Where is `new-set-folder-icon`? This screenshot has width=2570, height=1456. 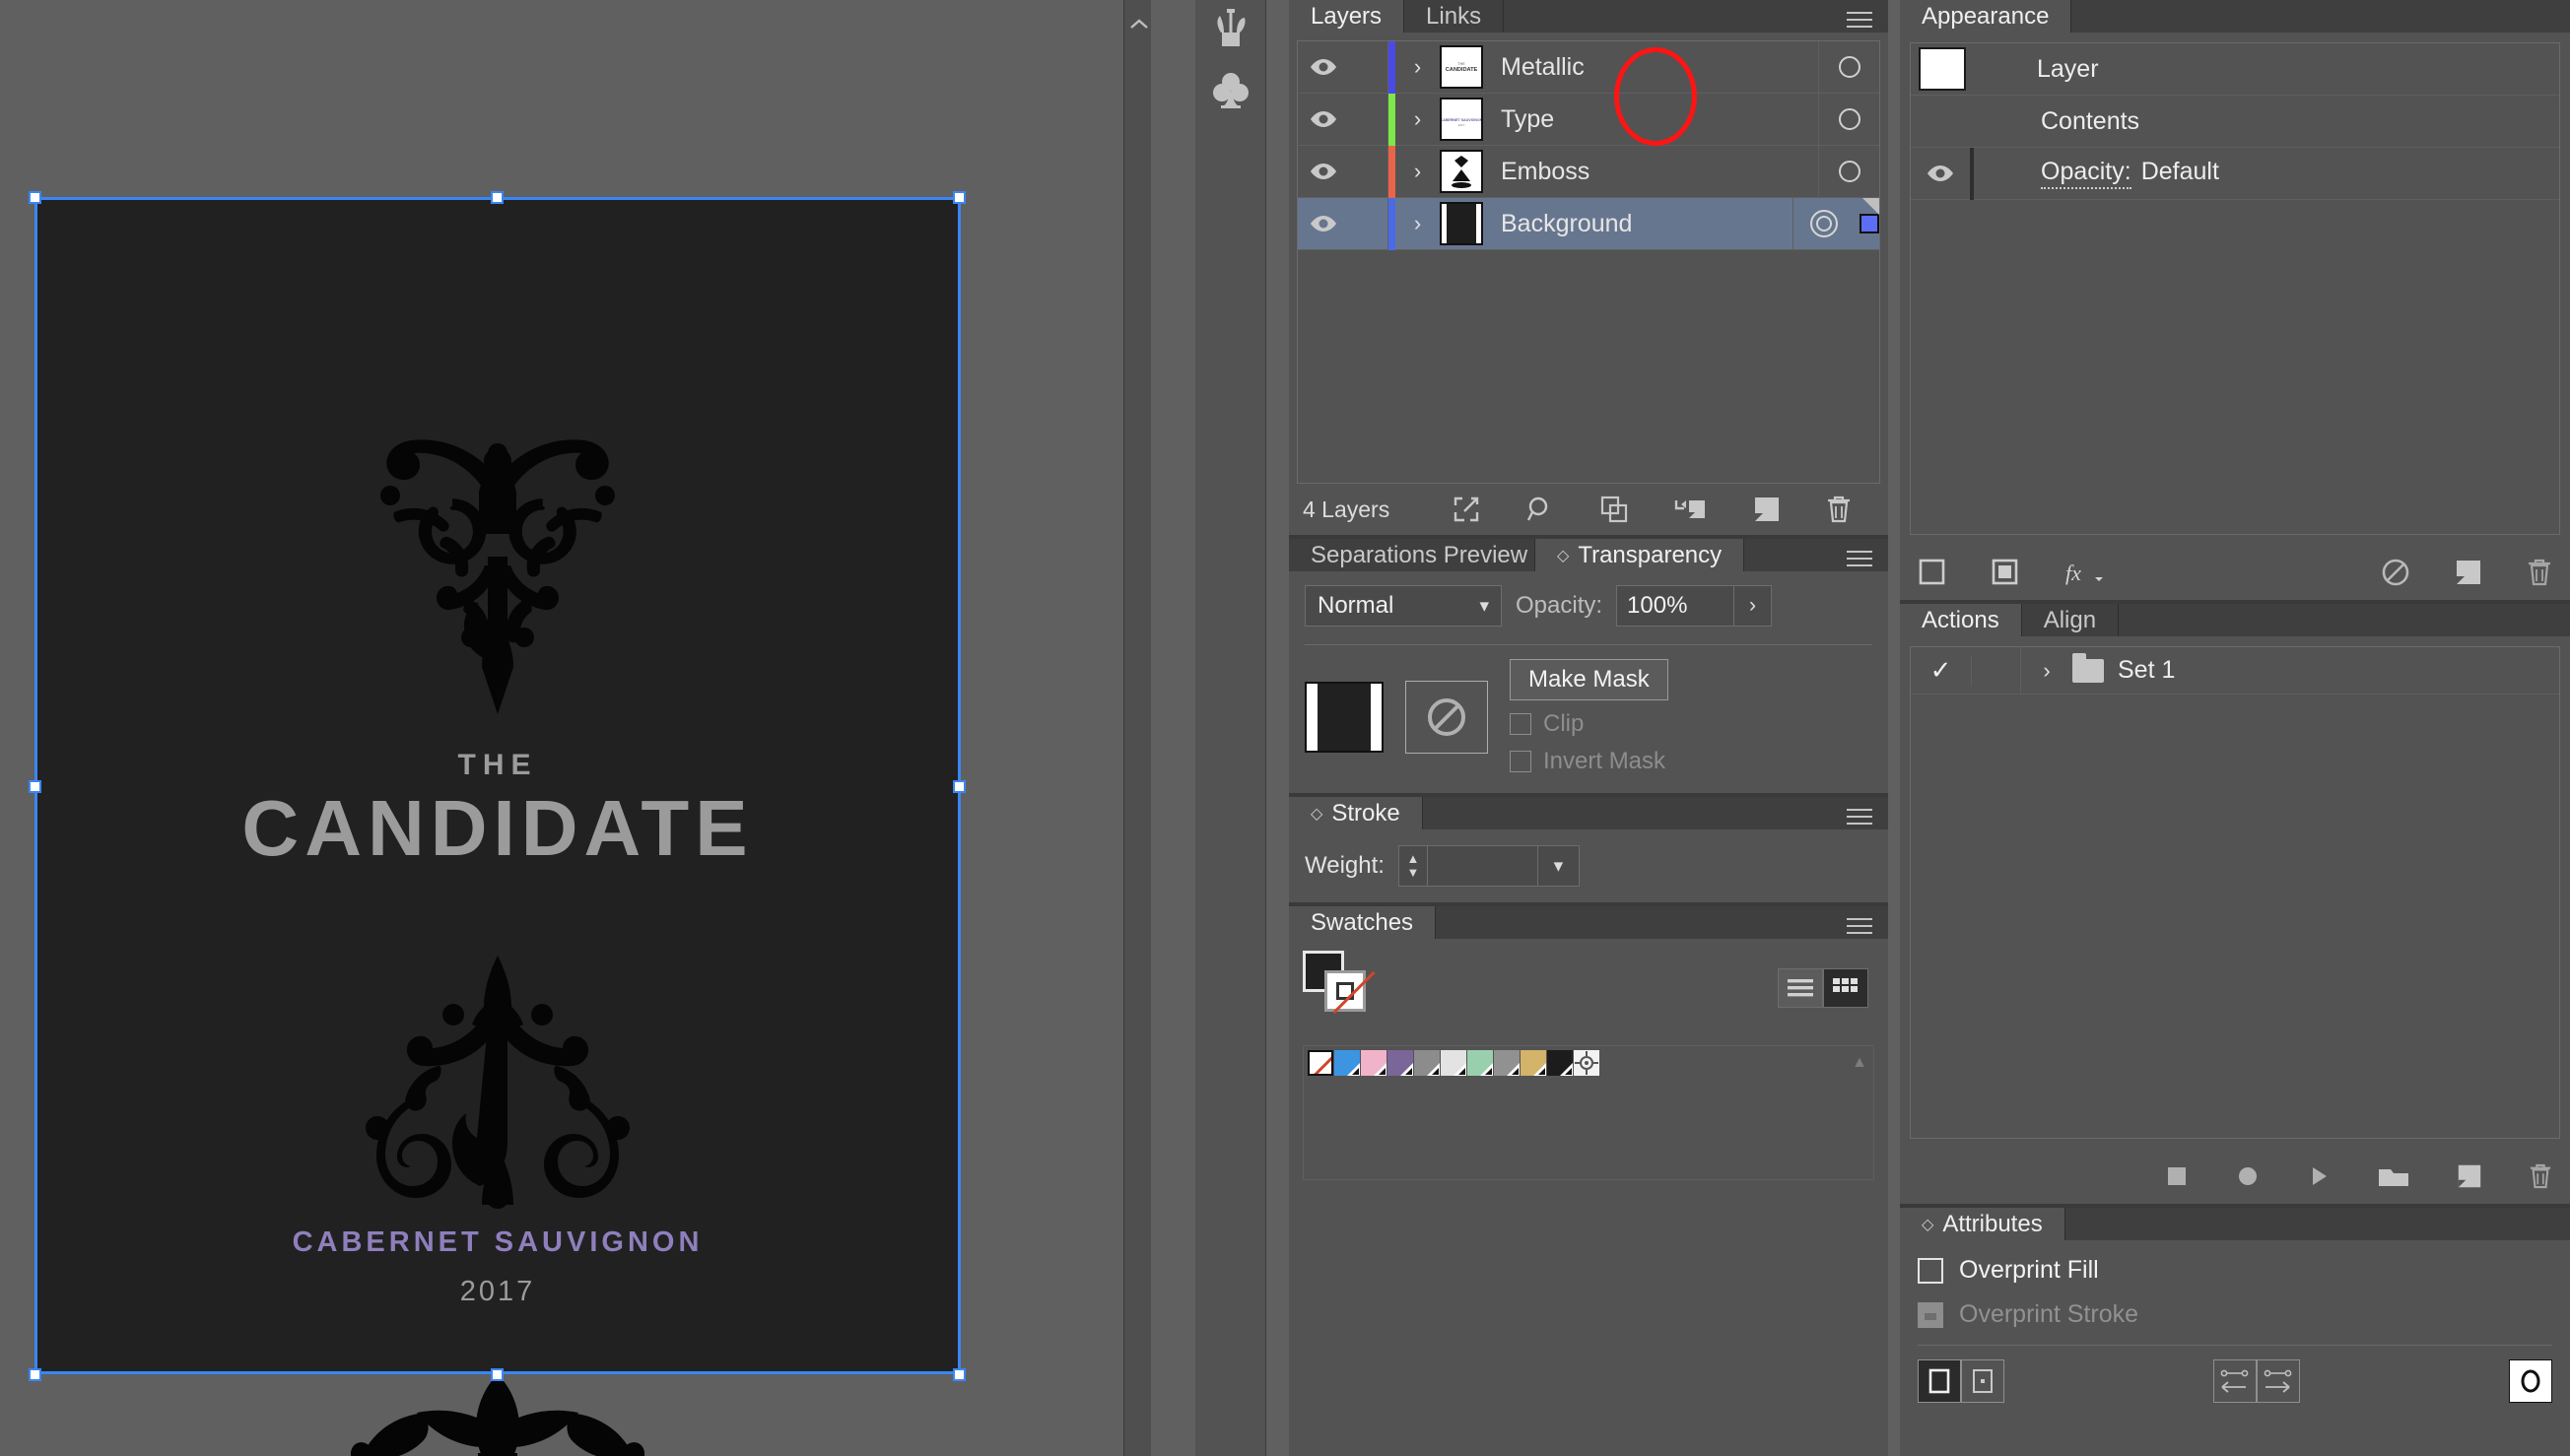 new-set-folder-icon is located at coordinates (2393, 1176).